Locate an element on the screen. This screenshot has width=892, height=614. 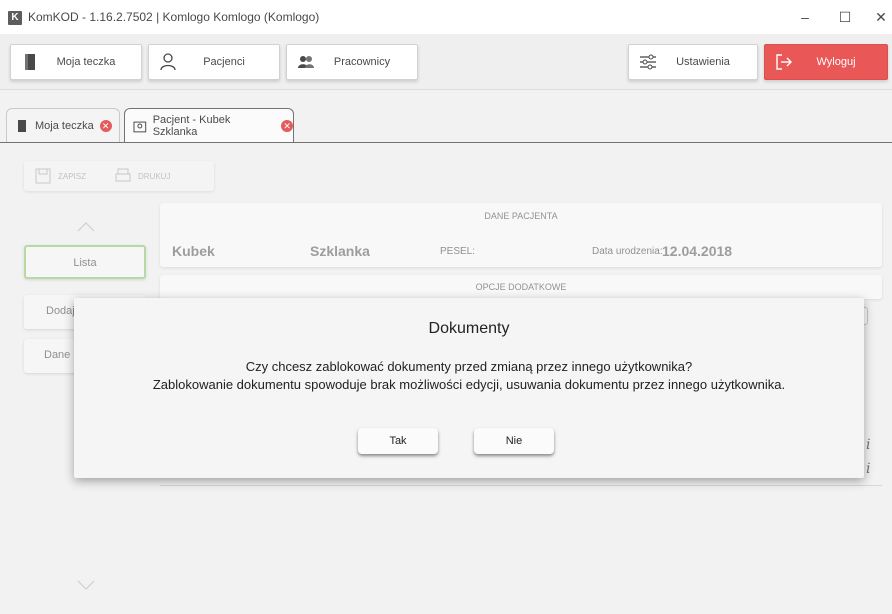
no-button: Nie is located at coordinates (514, 441).